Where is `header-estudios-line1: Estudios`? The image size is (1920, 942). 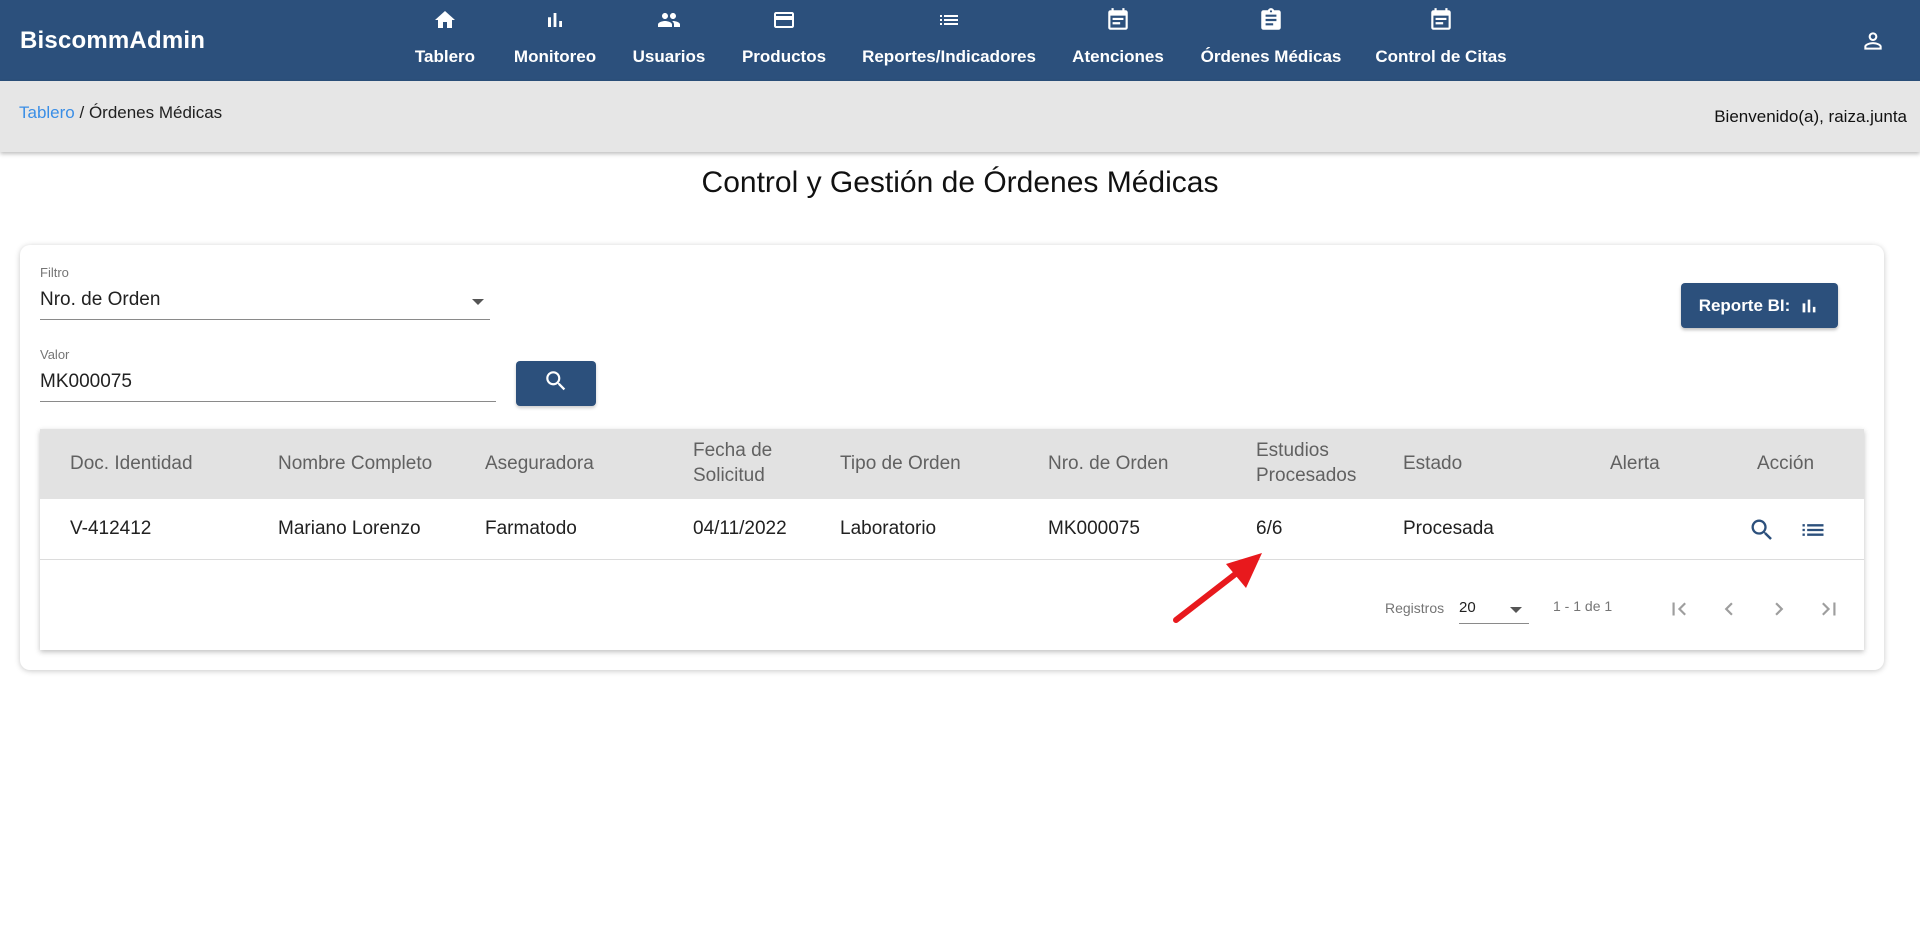
header-estudios-line1: Estudios is located at coordinates (1292, 450).